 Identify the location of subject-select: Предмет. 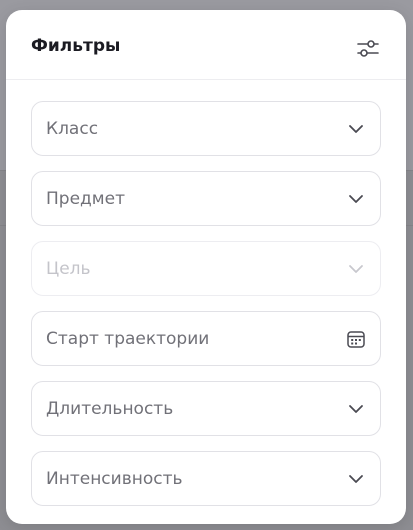
(206, 198).